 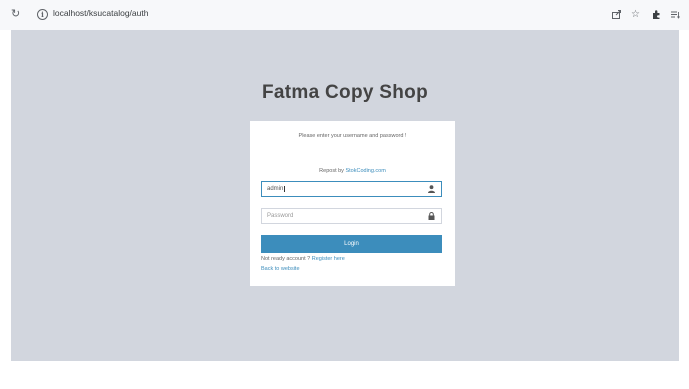 I want to click on page-title: Fatma Copy Shop, so click(x=344, y=92).